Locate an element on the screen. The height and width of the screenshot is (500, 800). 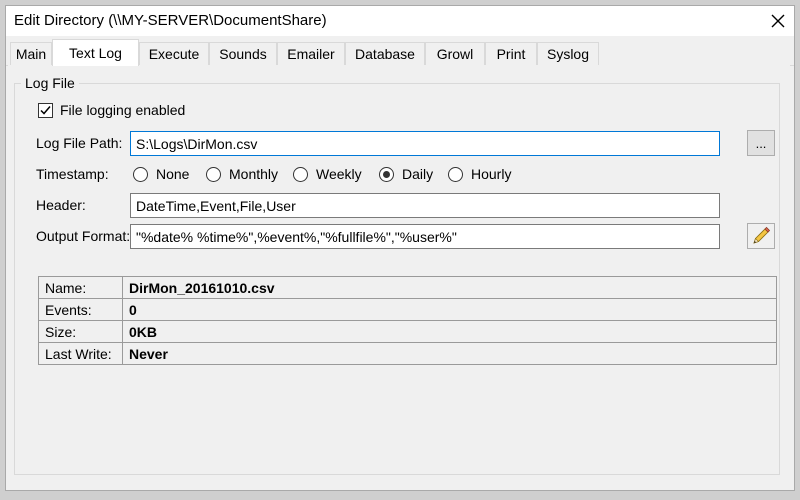
table-row: Name: DirMon_20161010.csv is located at coordinates (407, 287).